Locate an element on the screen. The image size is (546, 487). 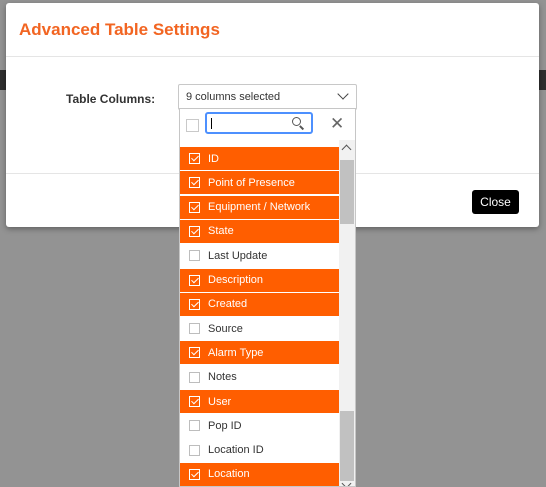
column-option: Notes is located at coordinates (259, 377).